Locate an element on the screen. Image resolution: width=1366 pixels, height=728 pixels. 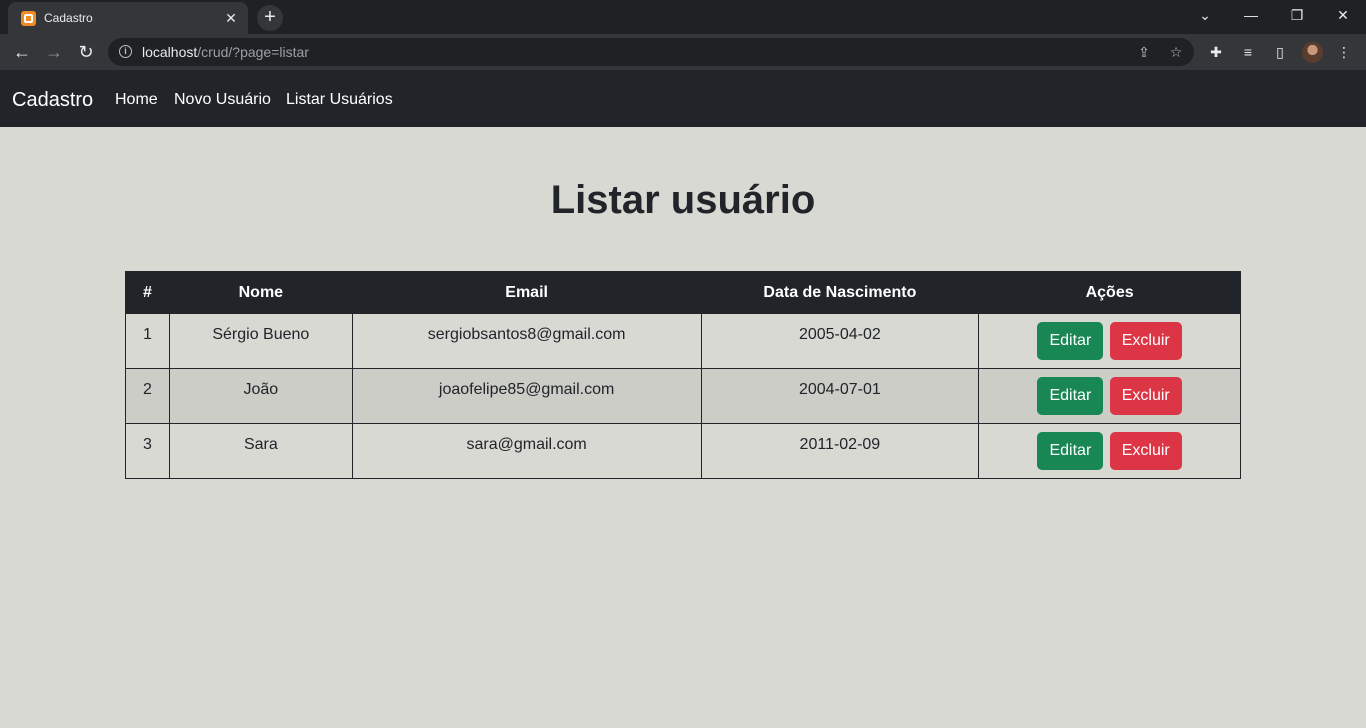
nav-link-listar-usuarios: Listar Usuários is located at coordinates (339, 100).